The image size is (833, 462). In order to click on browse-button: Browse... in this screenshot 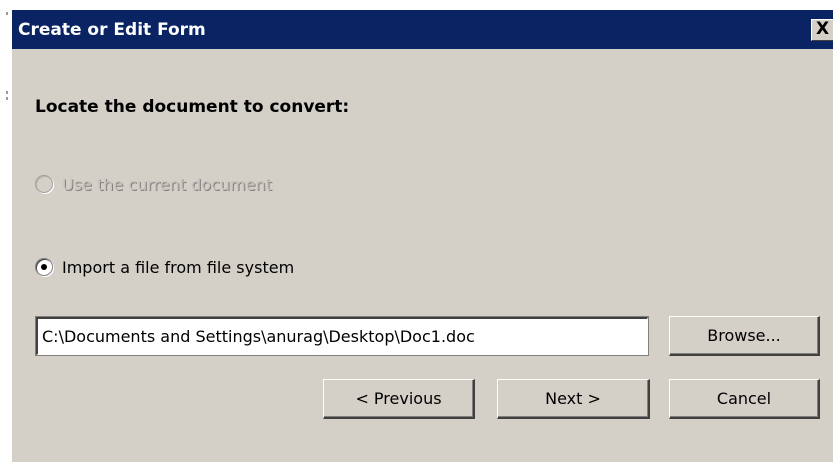, I will do `click(744, 336)`.